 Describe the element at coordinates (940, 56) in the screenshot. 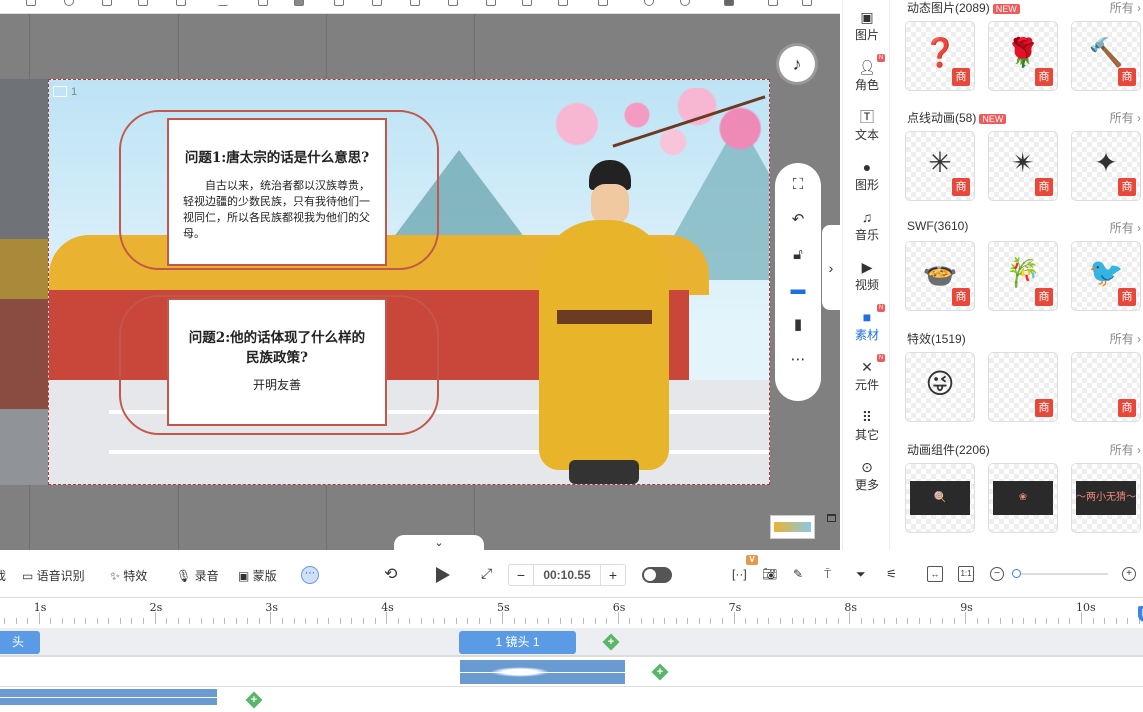

I see `asset-thumbnail: ❓ 商` at that location.